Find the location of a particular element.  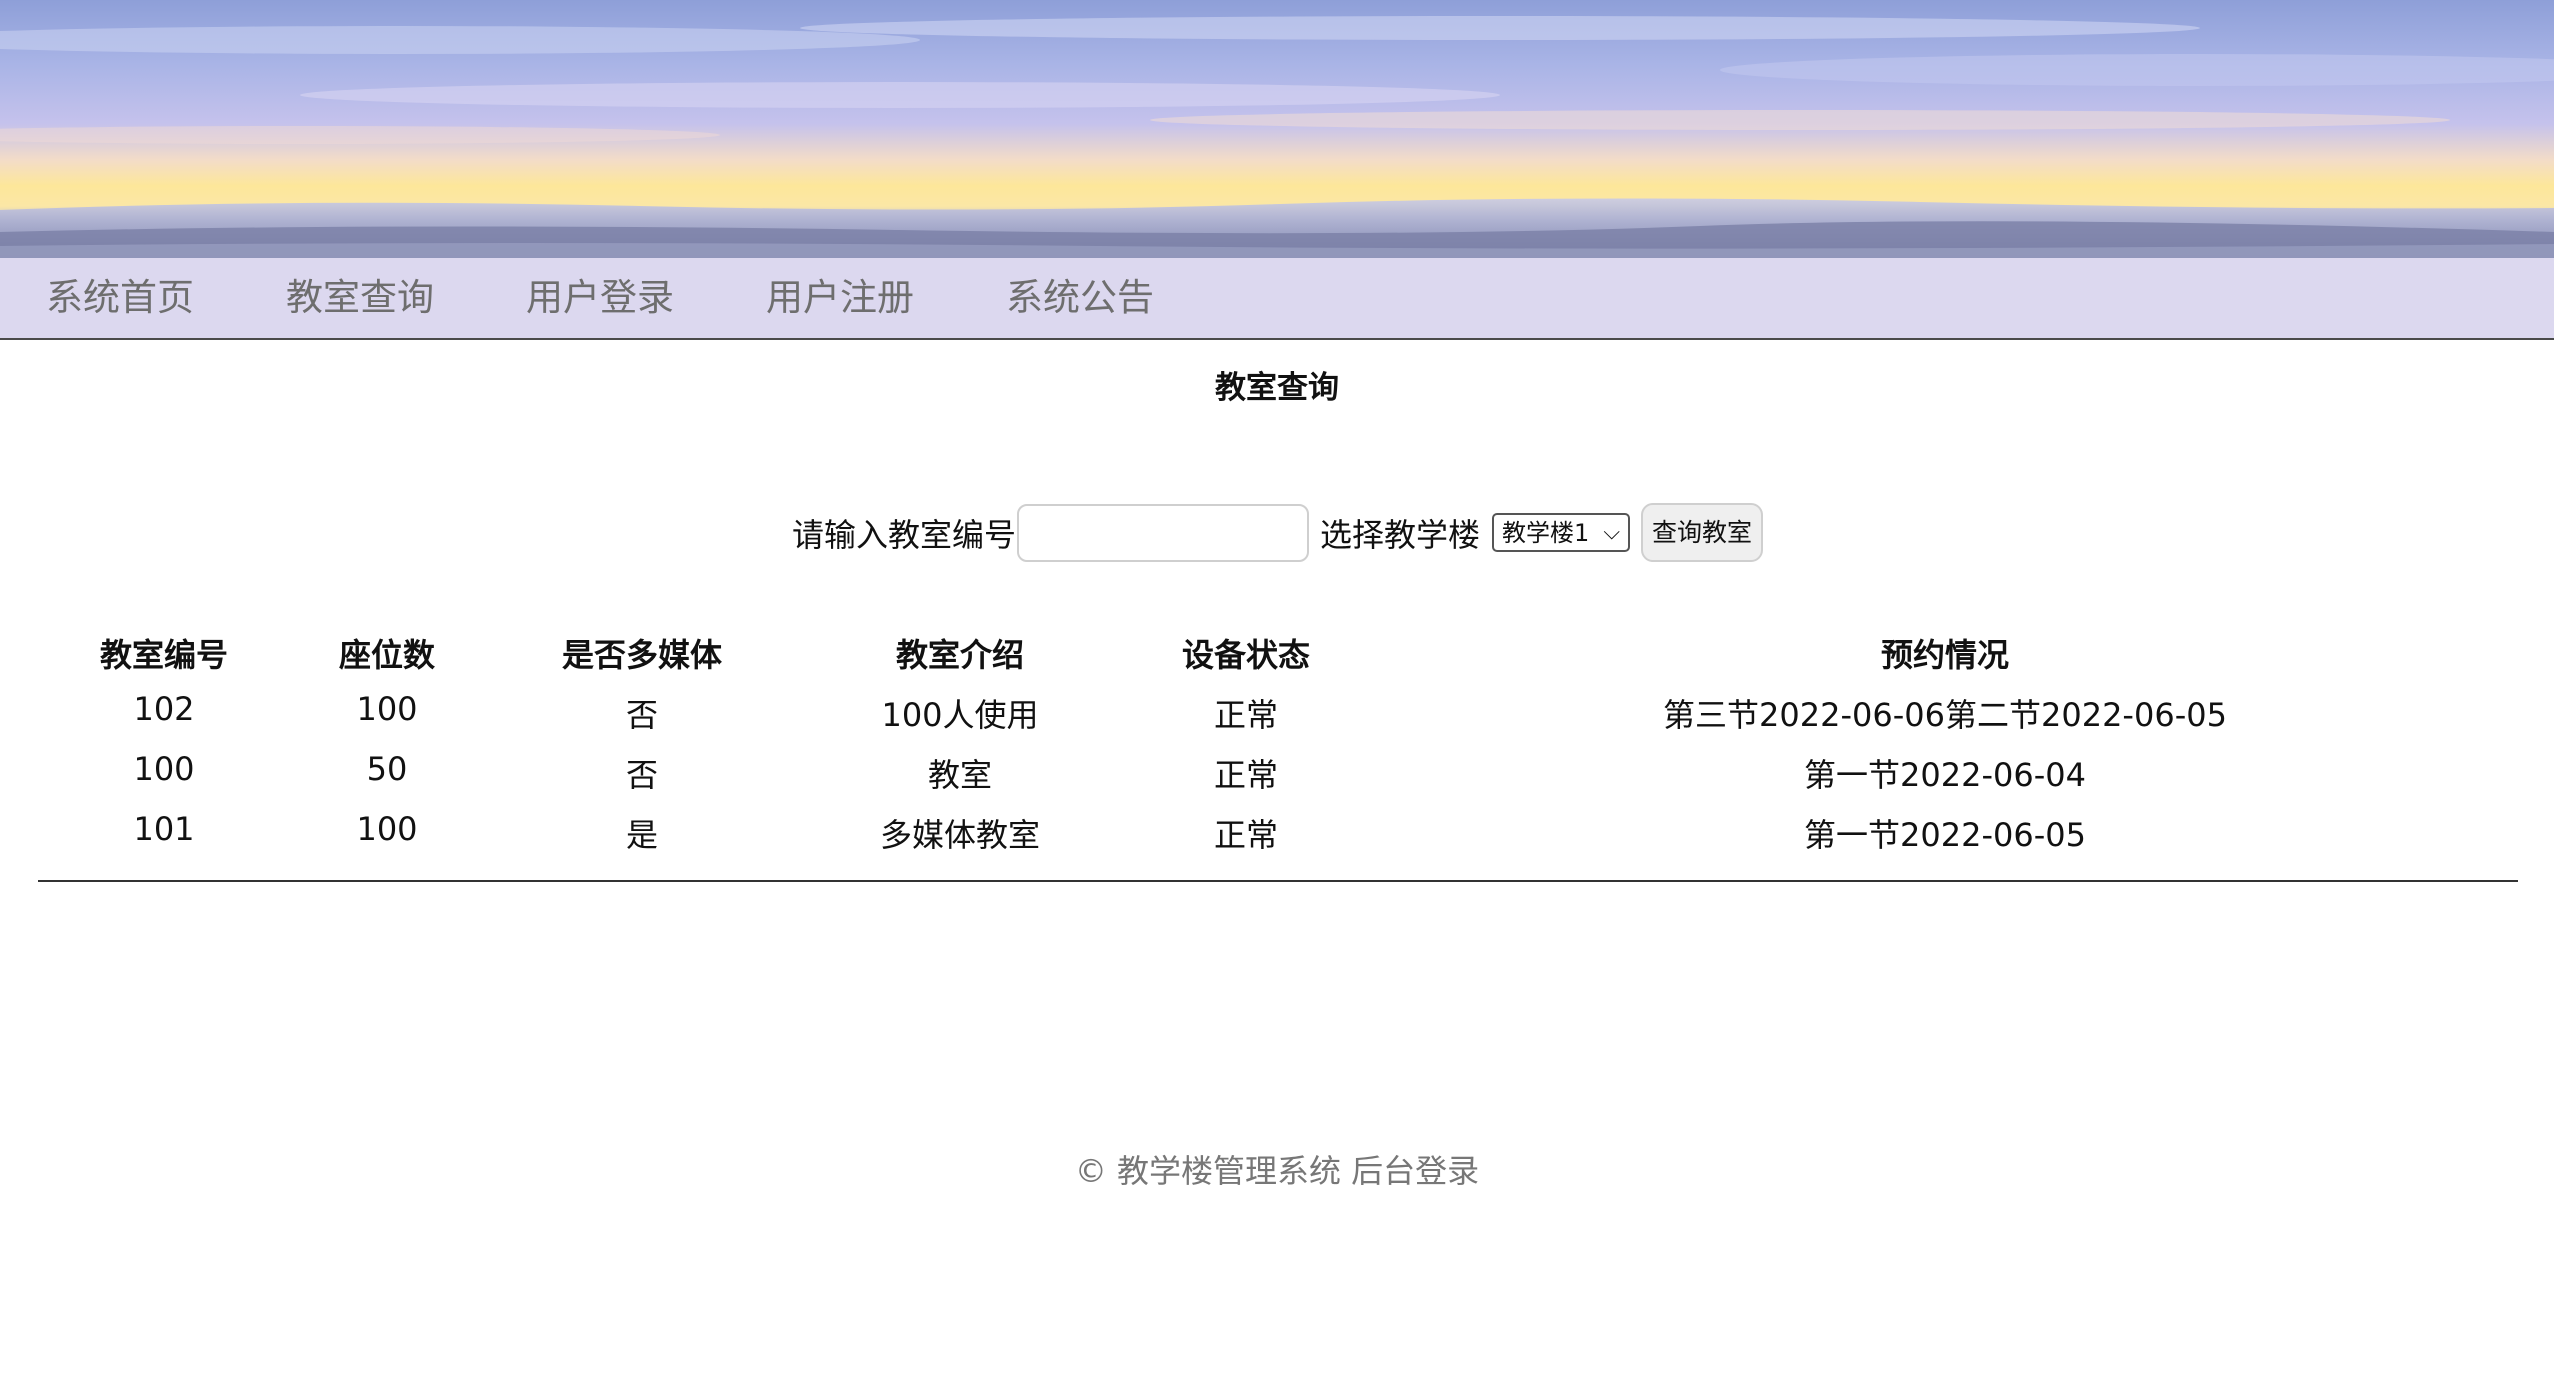

table-cell: 多媒体教室 is located at coordinates (960, 835).